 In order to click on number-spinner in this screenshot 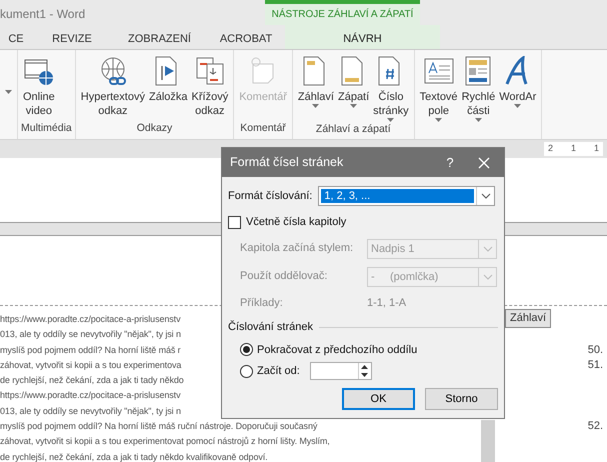, I will do `click(341, 371)`.